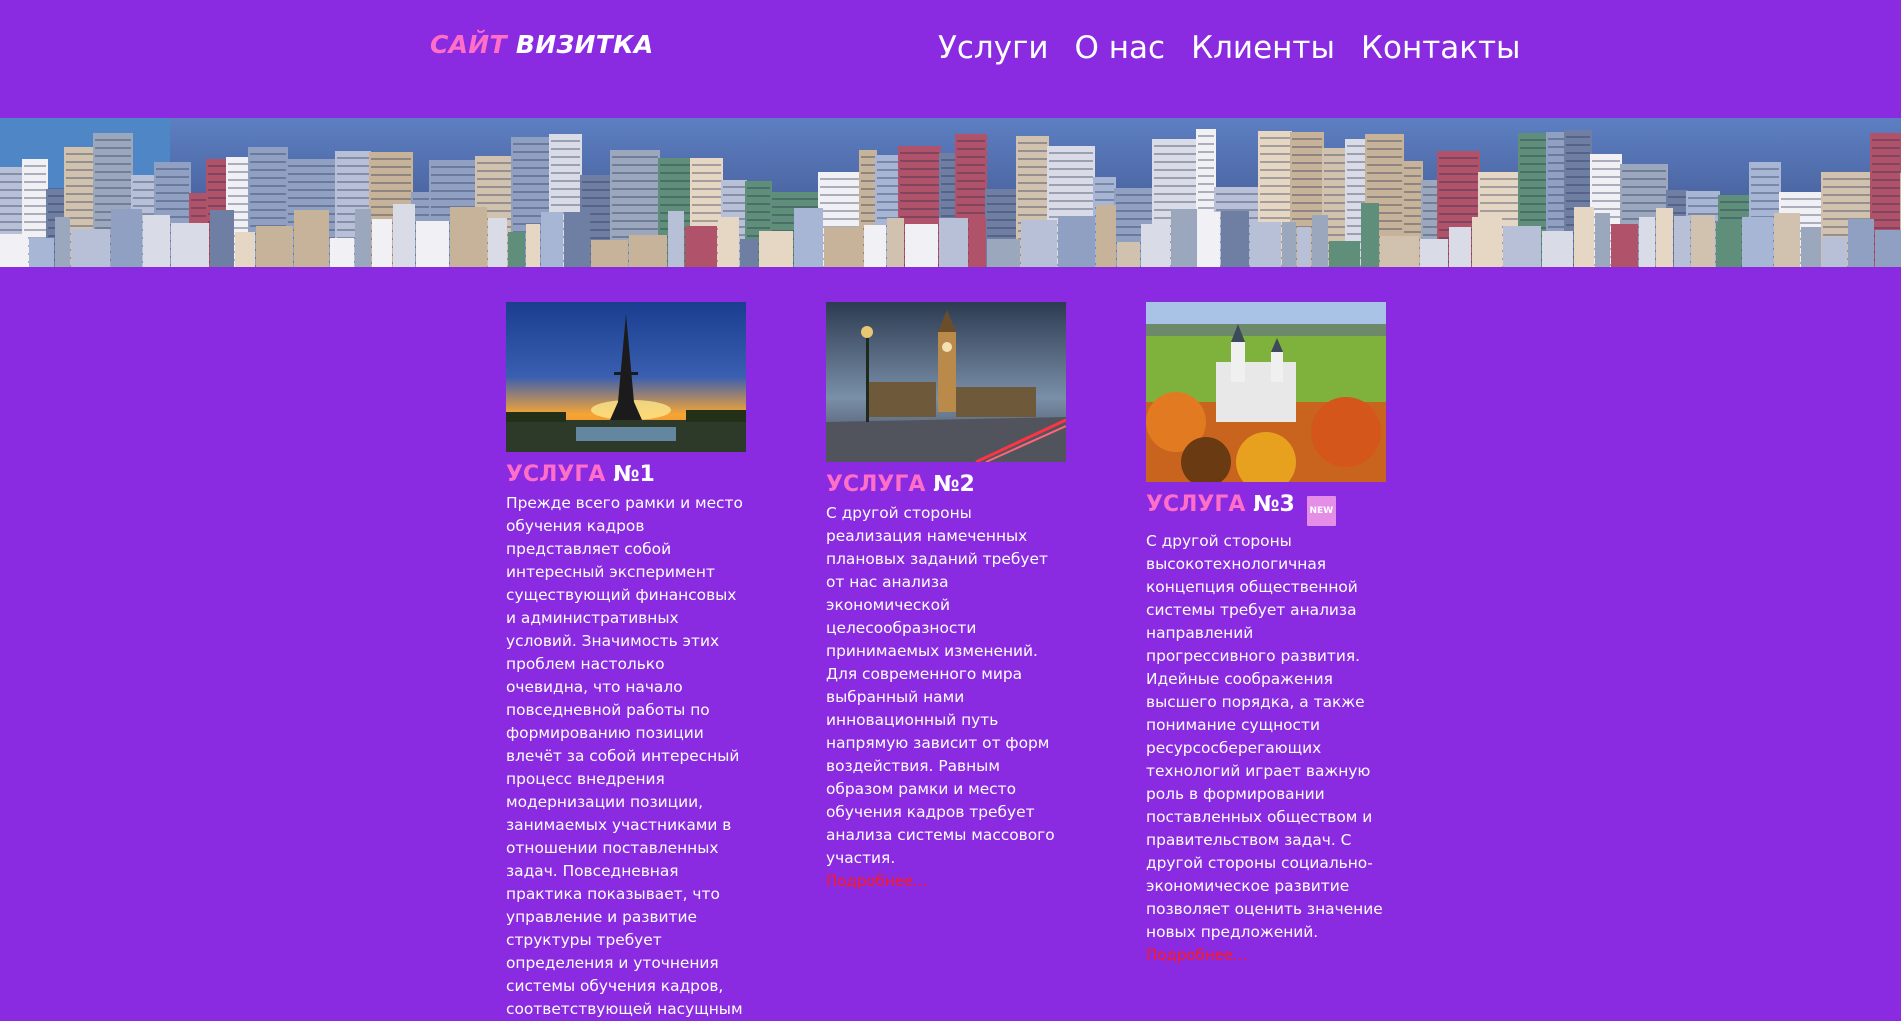  I want to click on service-image-eiffel-tower, so click(626, 379).